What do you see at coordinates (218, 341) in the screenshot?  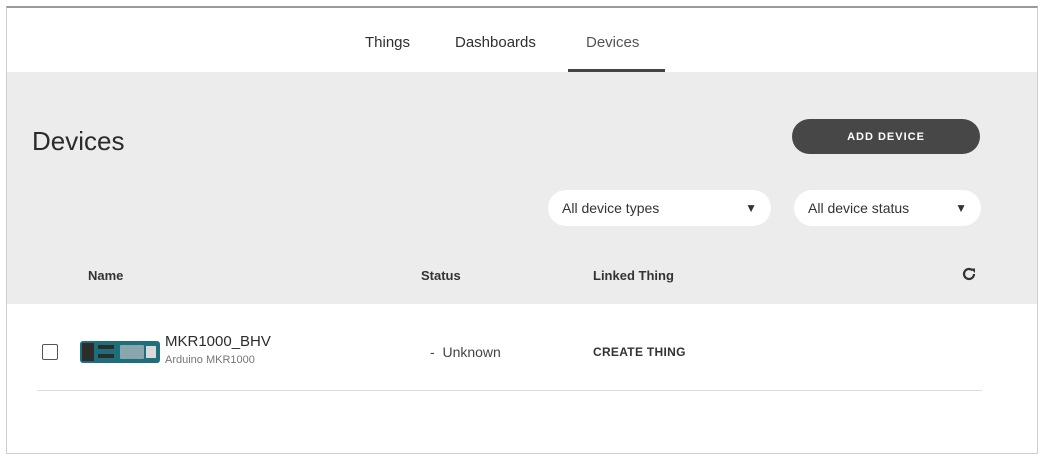 I see `device-name-link: MKR1000_BHV` at bounding box center [218, 341].